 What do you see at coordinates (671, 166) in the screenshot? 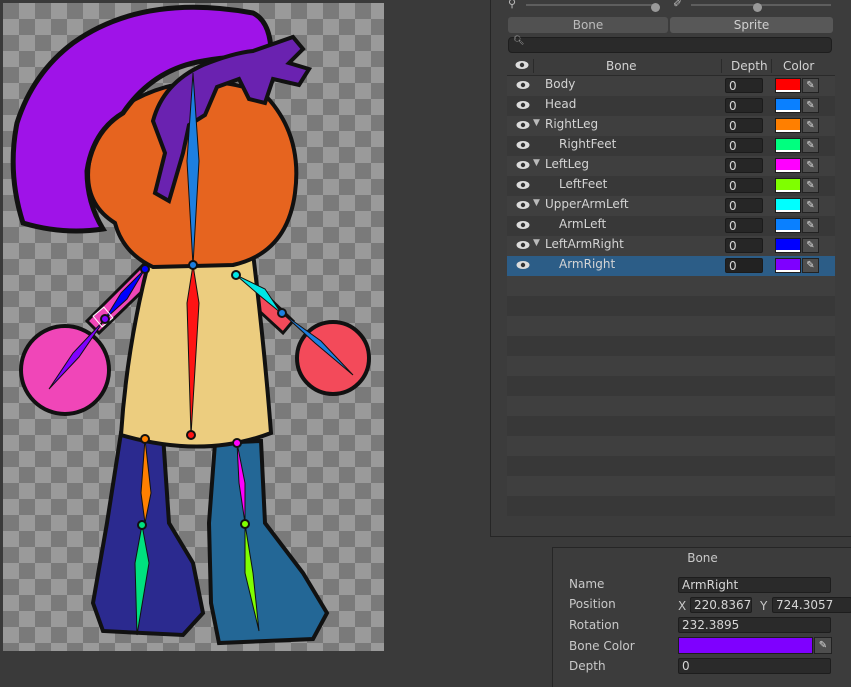
I see `bone-row: ▼ LeftLeg 0 ✎` at bounding box center [671, 166].